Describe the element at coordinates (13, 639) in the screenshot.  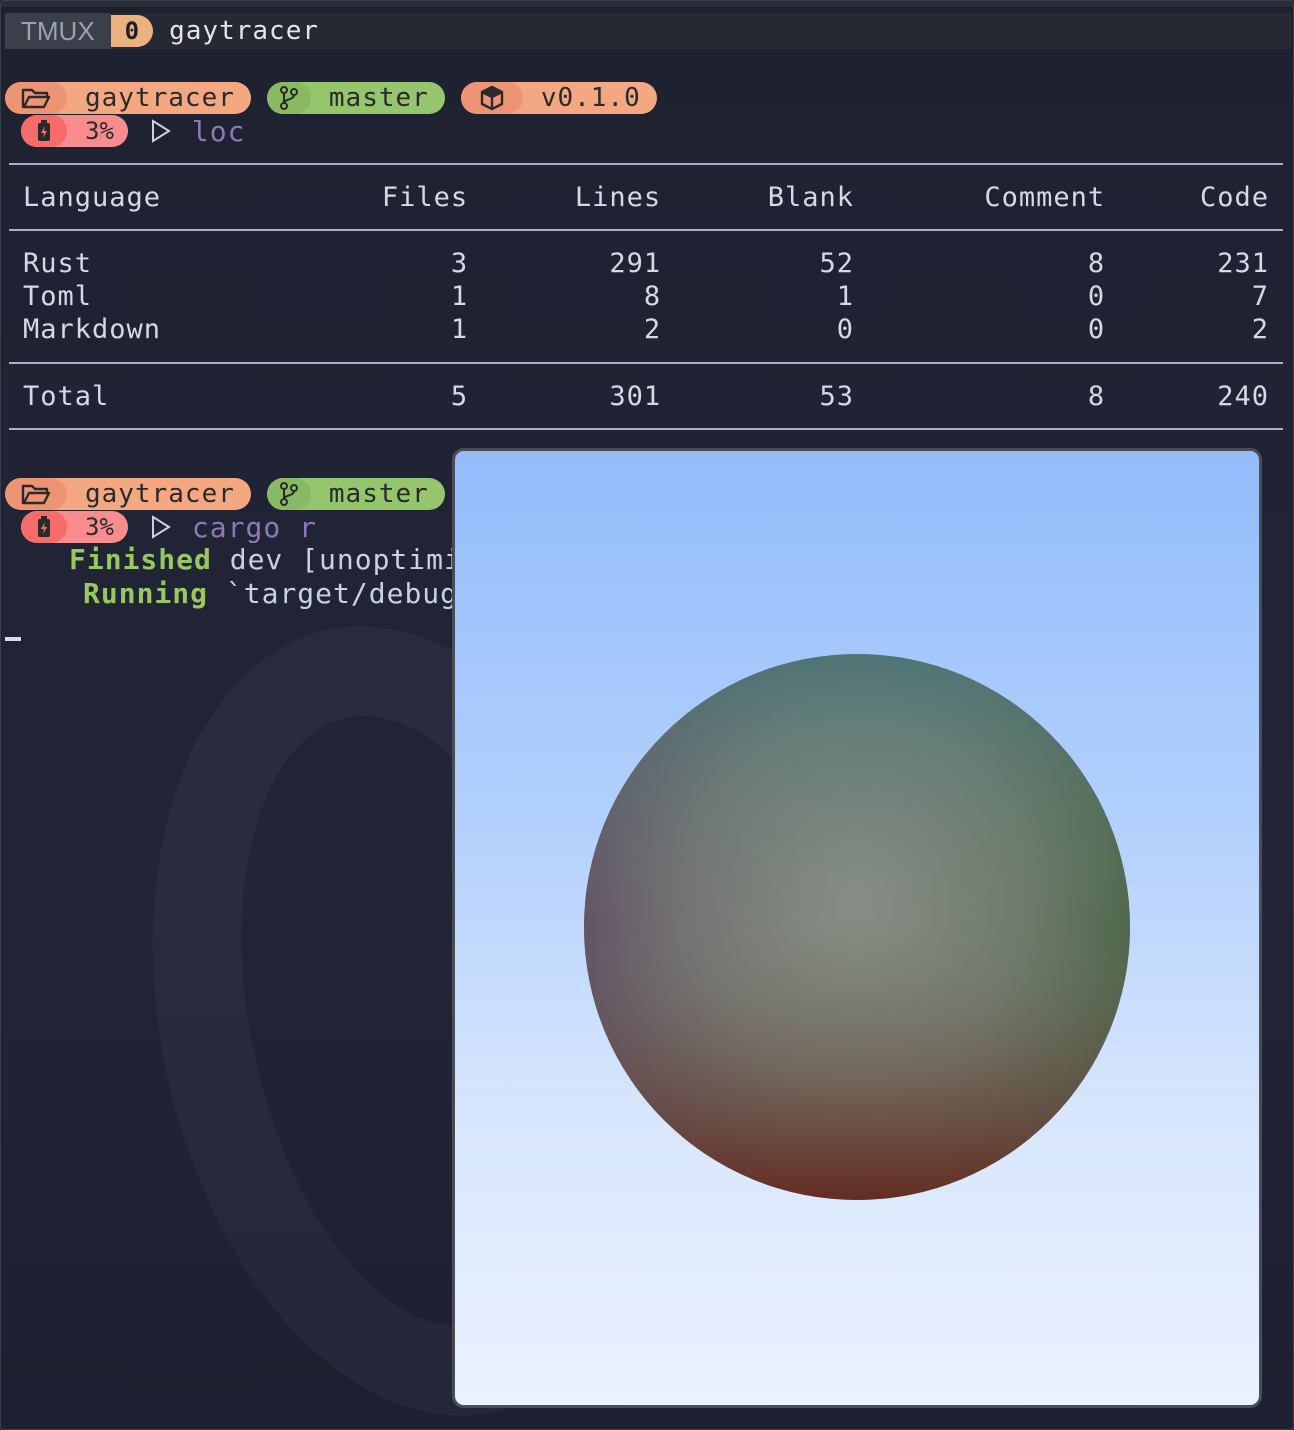
I see `terminal-cursor` at that location.